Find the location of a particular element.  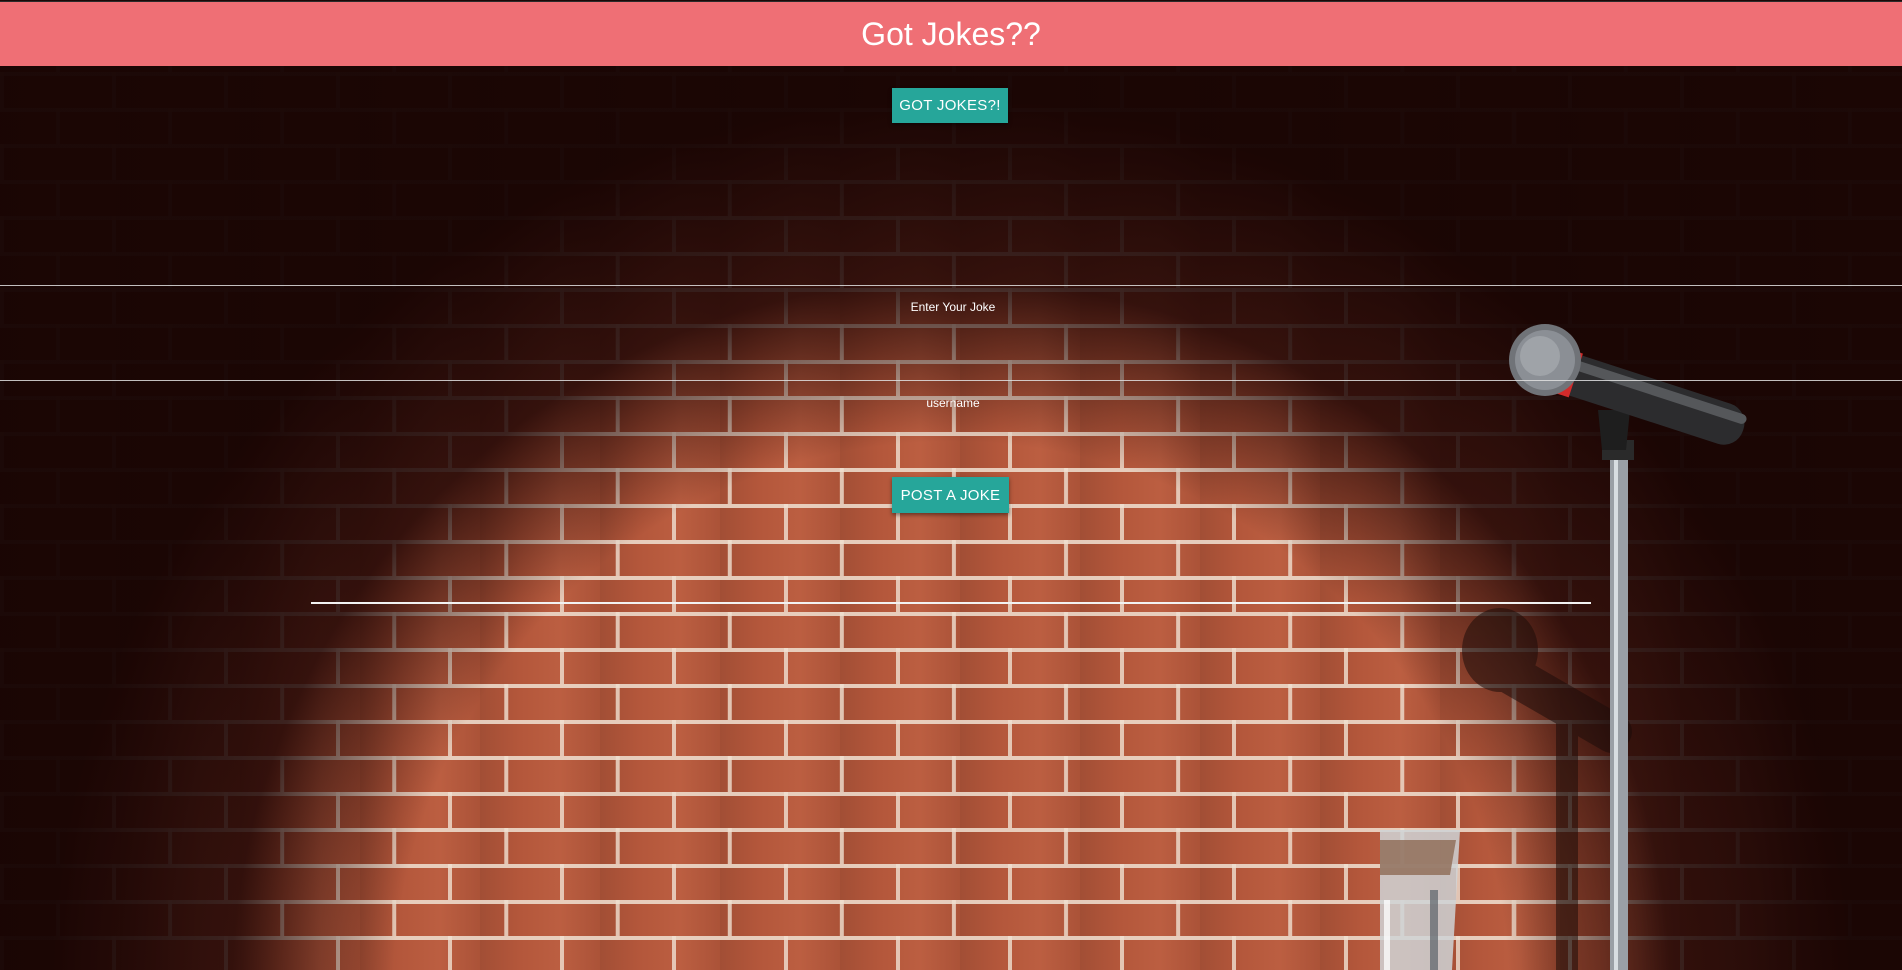

app-header: Got Jokes?? is located at coordinates (951, 33).